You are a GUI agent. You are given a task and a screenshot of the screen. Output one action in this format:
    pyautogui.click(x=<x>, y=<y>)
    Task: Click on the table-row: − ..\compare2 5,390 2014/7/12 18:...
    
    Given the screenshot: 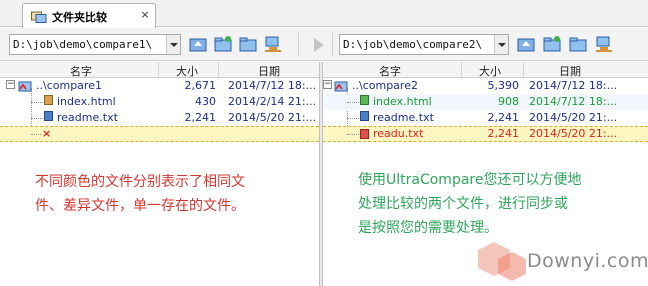 What is the action you would take?
    pyautogui.click(x=485, y=86)
    